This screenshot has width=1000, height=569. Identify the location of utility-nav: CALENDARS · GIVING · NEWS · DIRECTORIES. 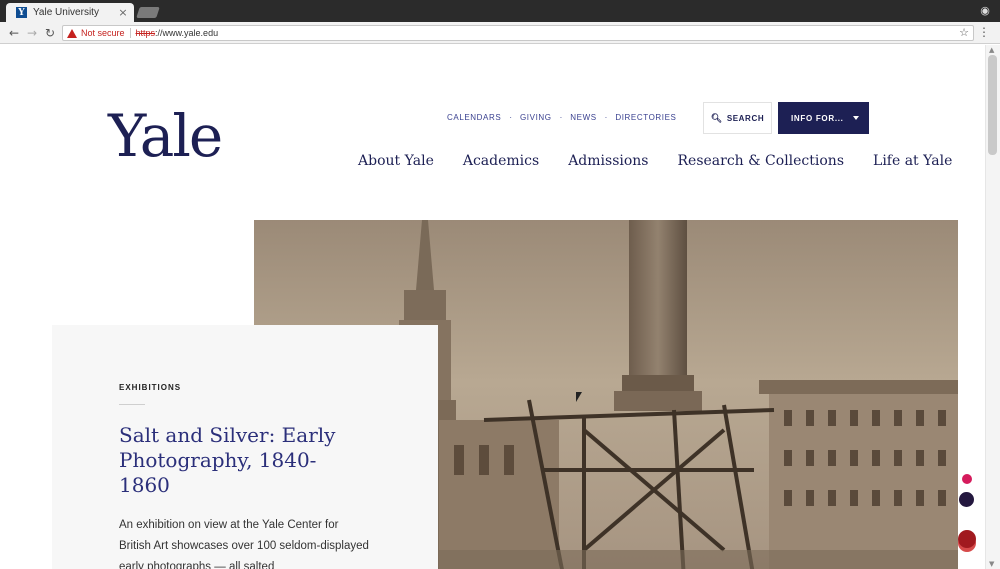
(561, 117).